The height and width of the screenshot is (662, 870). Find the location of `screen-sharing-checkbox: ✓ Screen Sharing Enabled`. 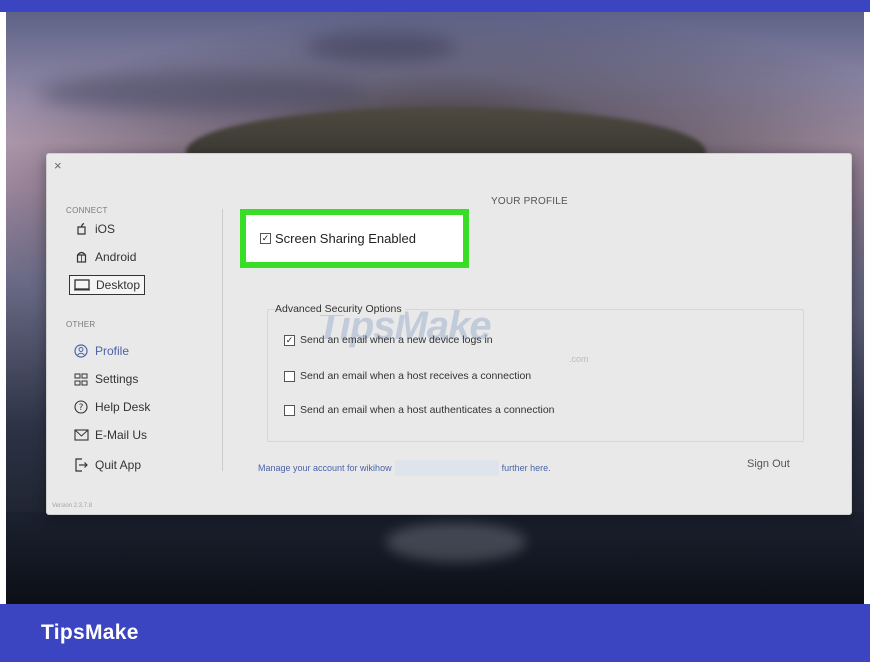

screen-sharing-checkbox: ✓ Screen Sharing Enabled is located at coordinates (338, 238).